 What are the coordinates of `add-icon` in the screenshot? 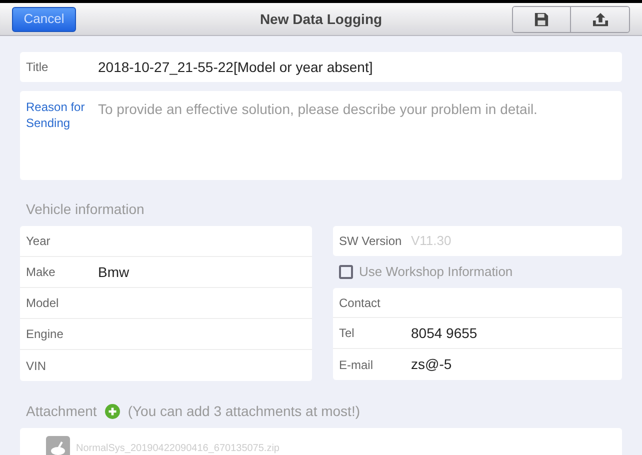 It's located at (112, 411).